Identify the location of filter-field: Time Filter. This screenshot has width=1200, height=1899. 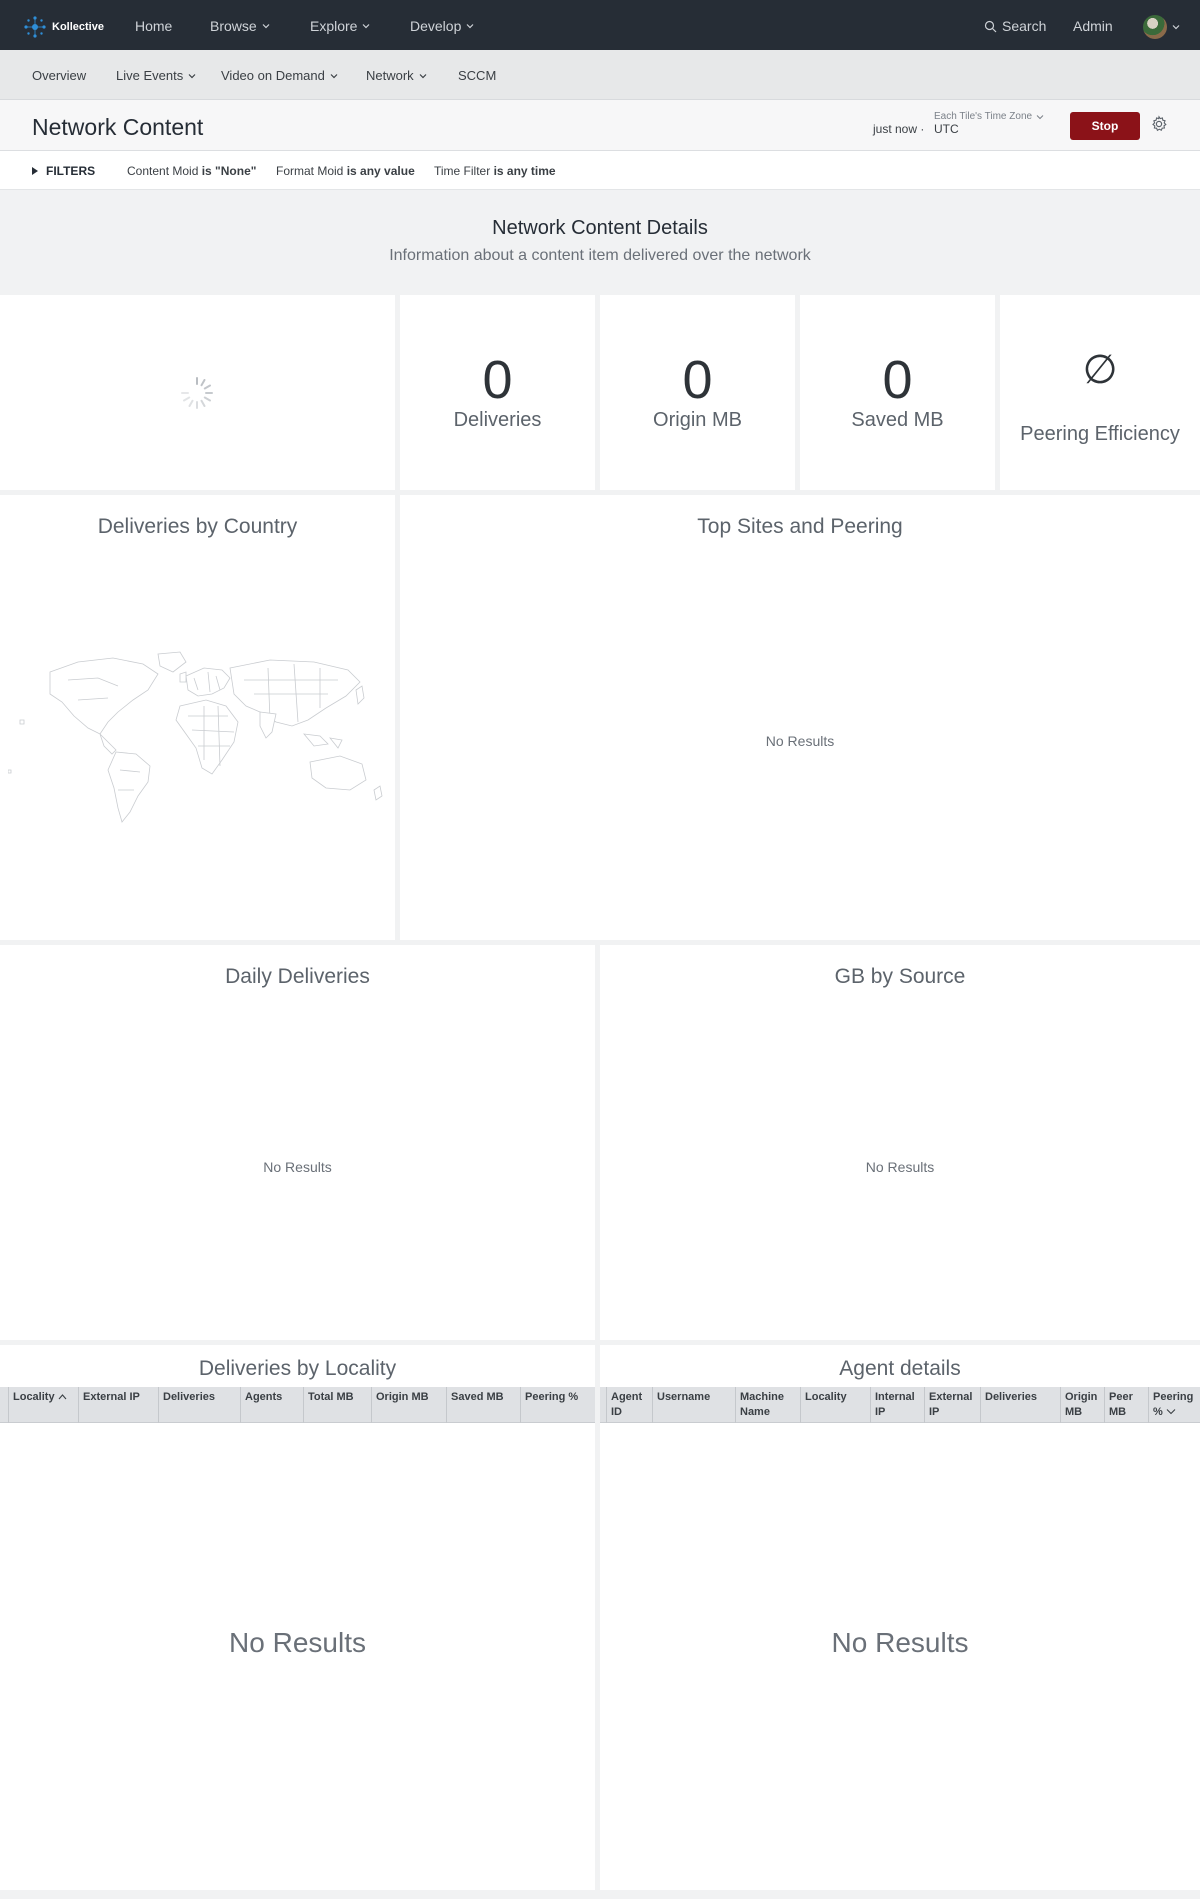
(462, 171).